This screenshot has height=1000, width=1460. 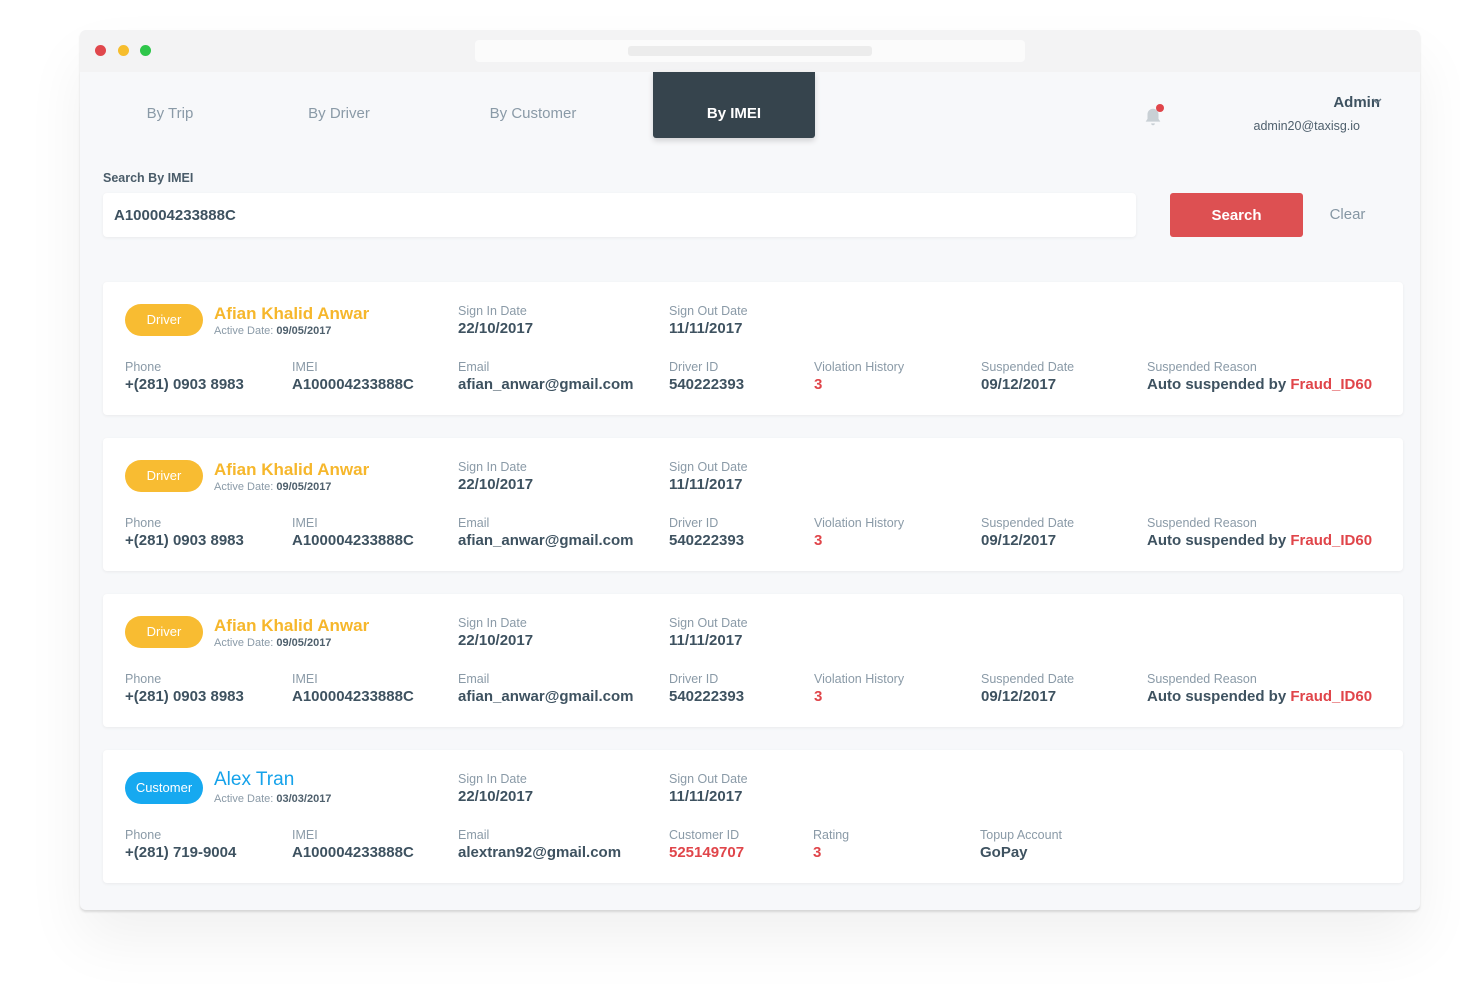 What do you see at coordinates (148, 178) in the screenshot?
I see `search-label: Search By IMEI` at bounding box center [148, 178].